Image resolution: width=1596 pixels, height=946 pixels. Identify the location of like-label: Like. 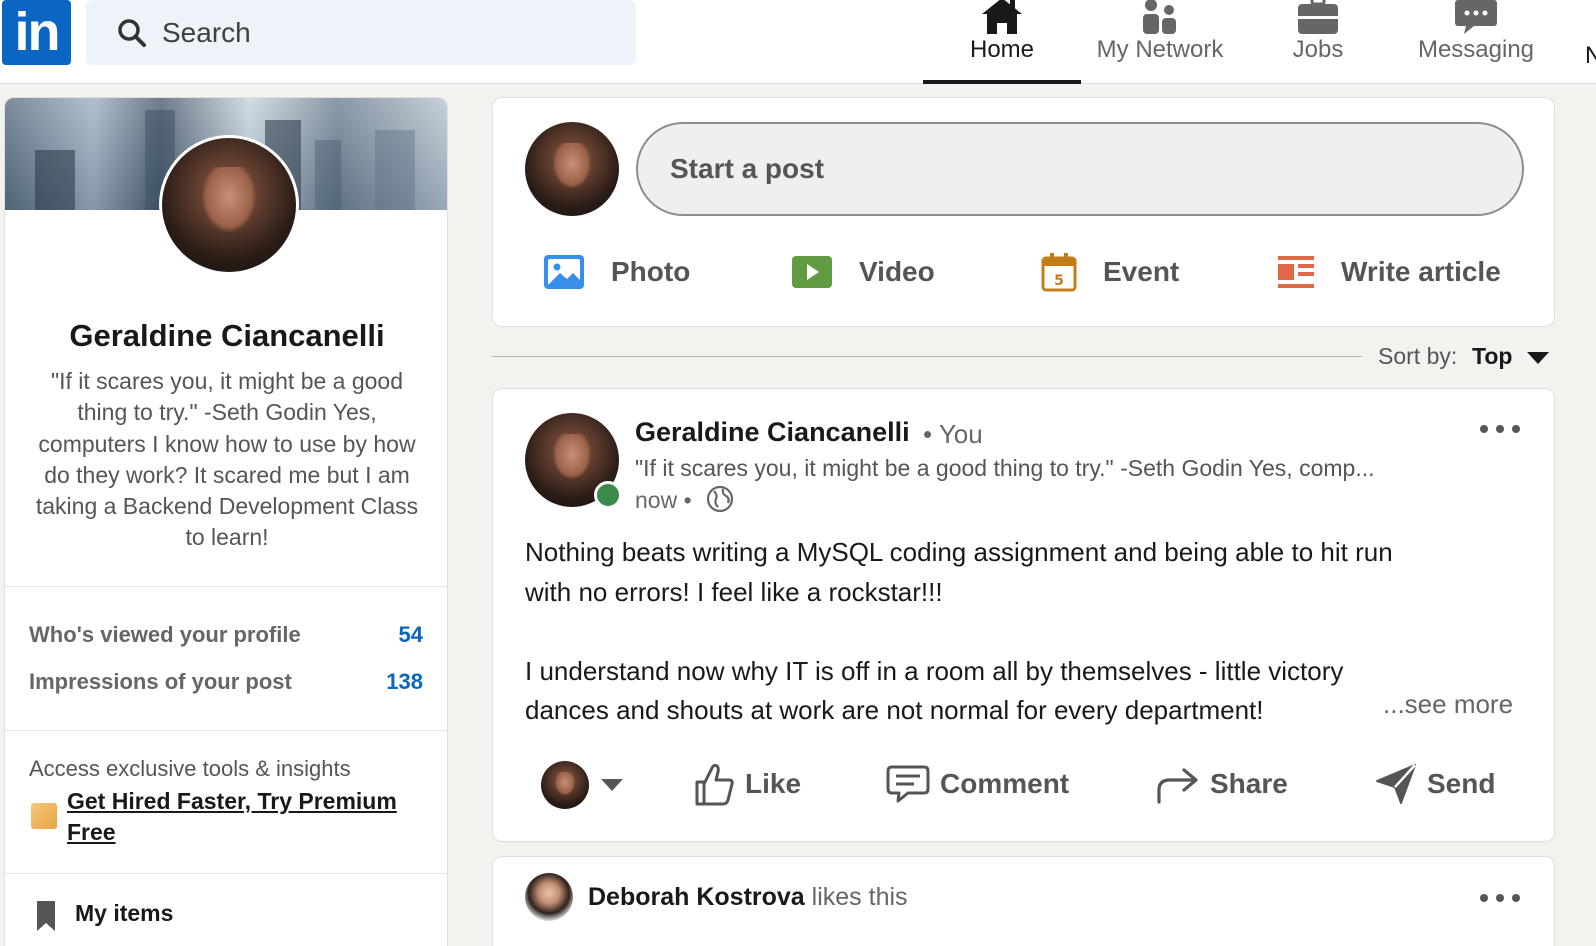
(773, 783).